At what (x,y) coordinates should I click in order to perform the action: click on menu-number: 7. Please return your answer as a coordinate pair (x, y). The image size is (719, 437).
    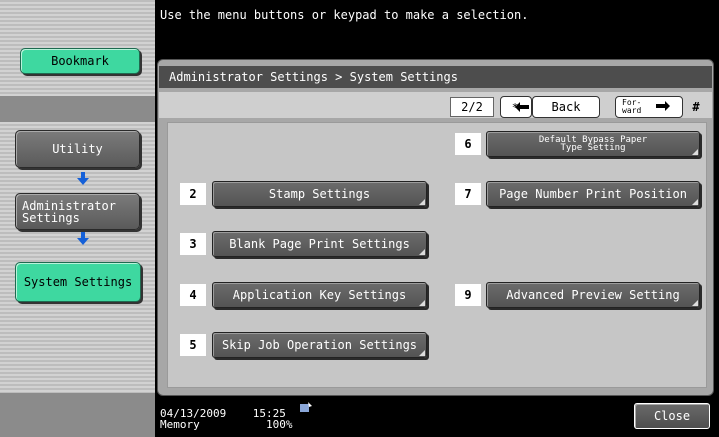
    Looking at the image, I should click on (468, 194).